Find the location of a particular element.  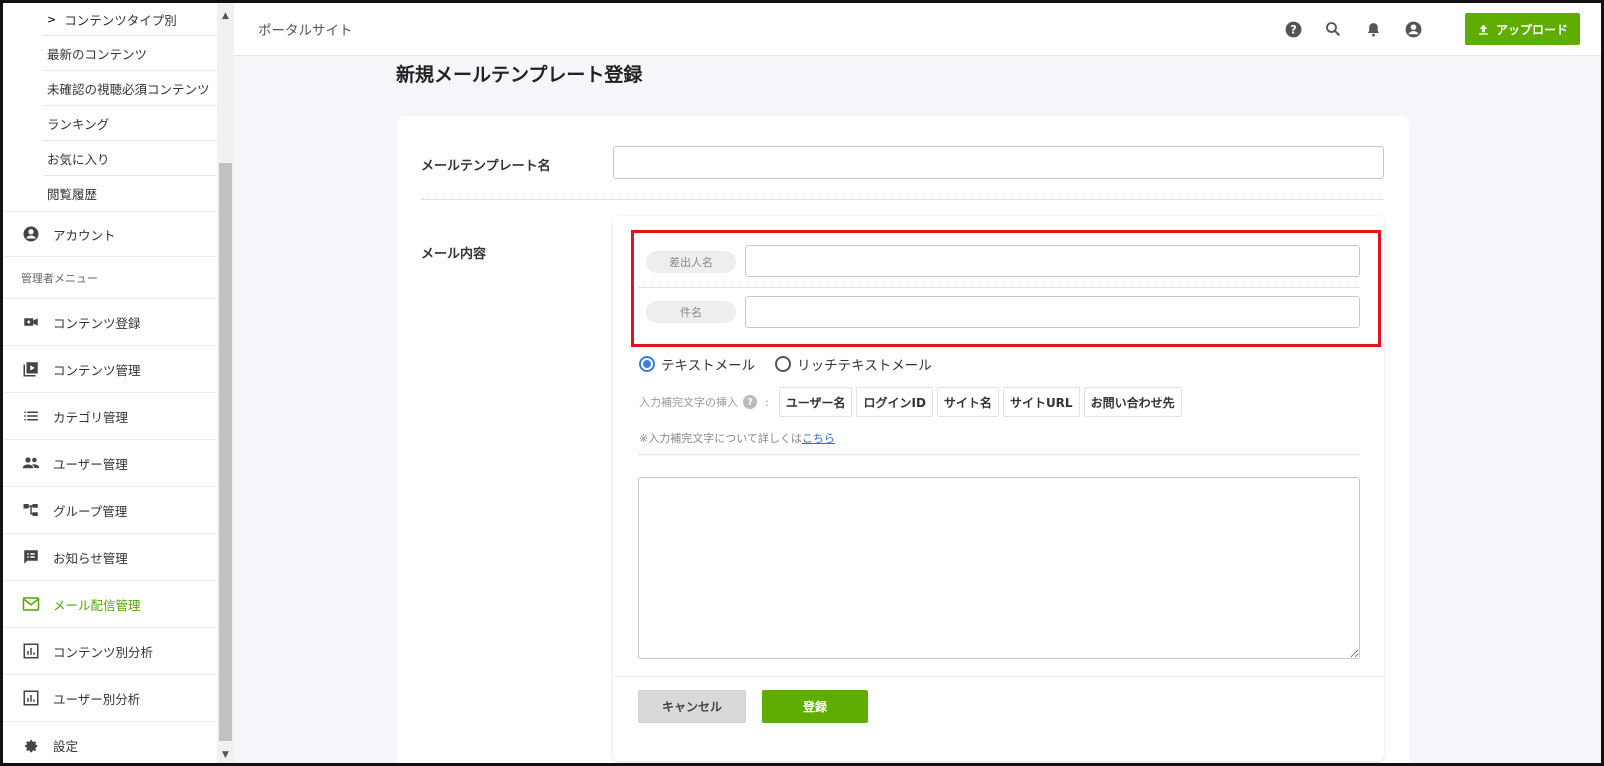

radio-selected-icon is located at coordinates (647, 364).